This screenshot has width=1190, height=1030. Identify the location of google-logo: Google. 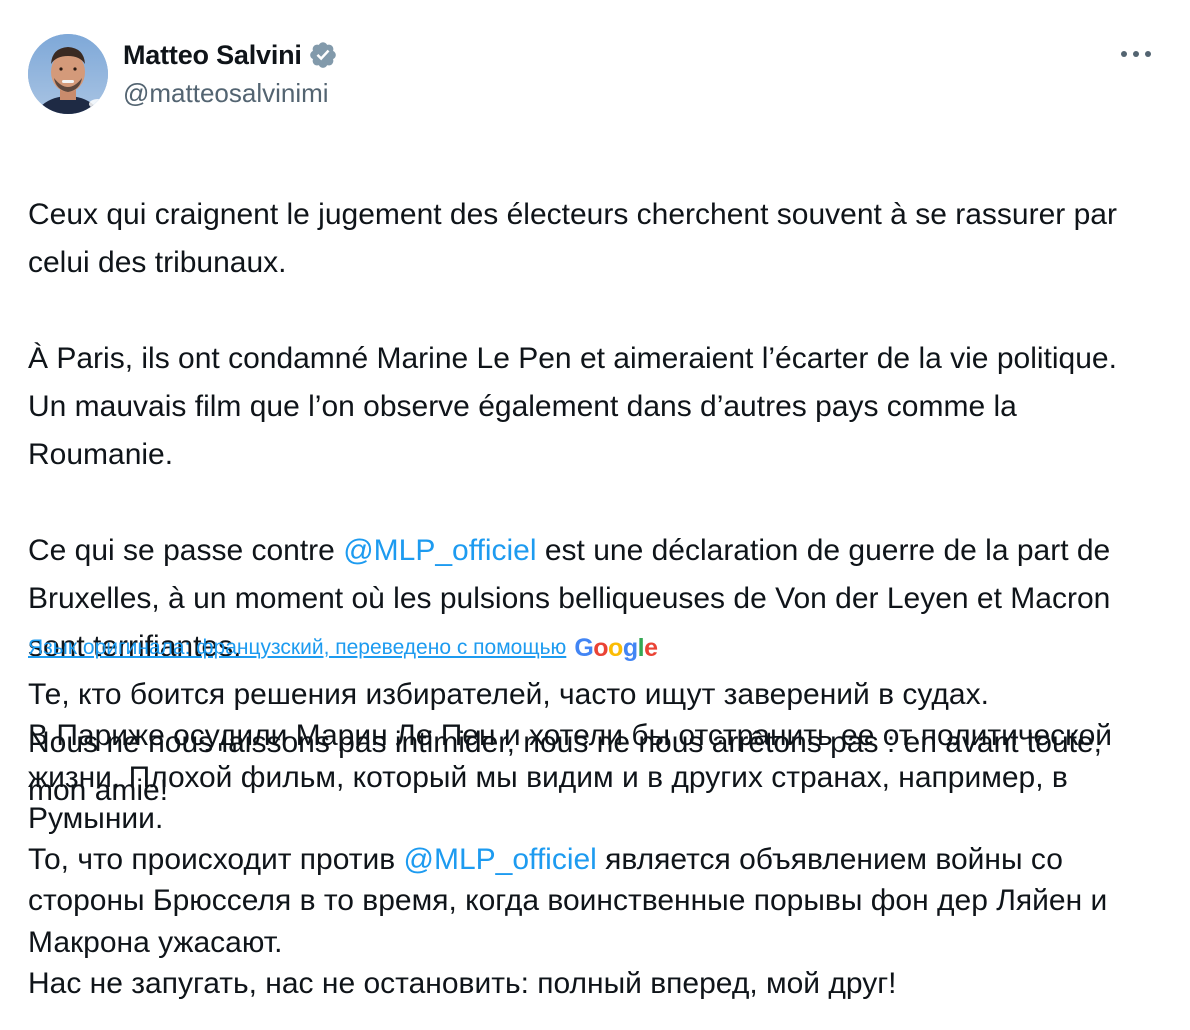
(616, 647).